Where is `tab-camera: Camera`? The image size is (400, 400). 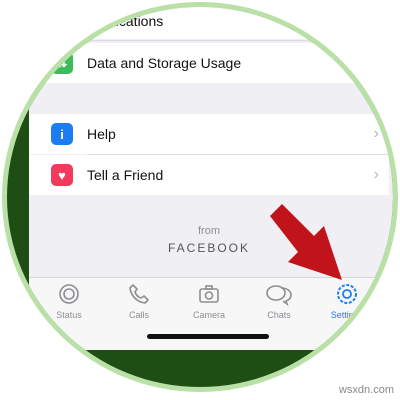
tab-camera: Camera is located at coordinates (209, 301).